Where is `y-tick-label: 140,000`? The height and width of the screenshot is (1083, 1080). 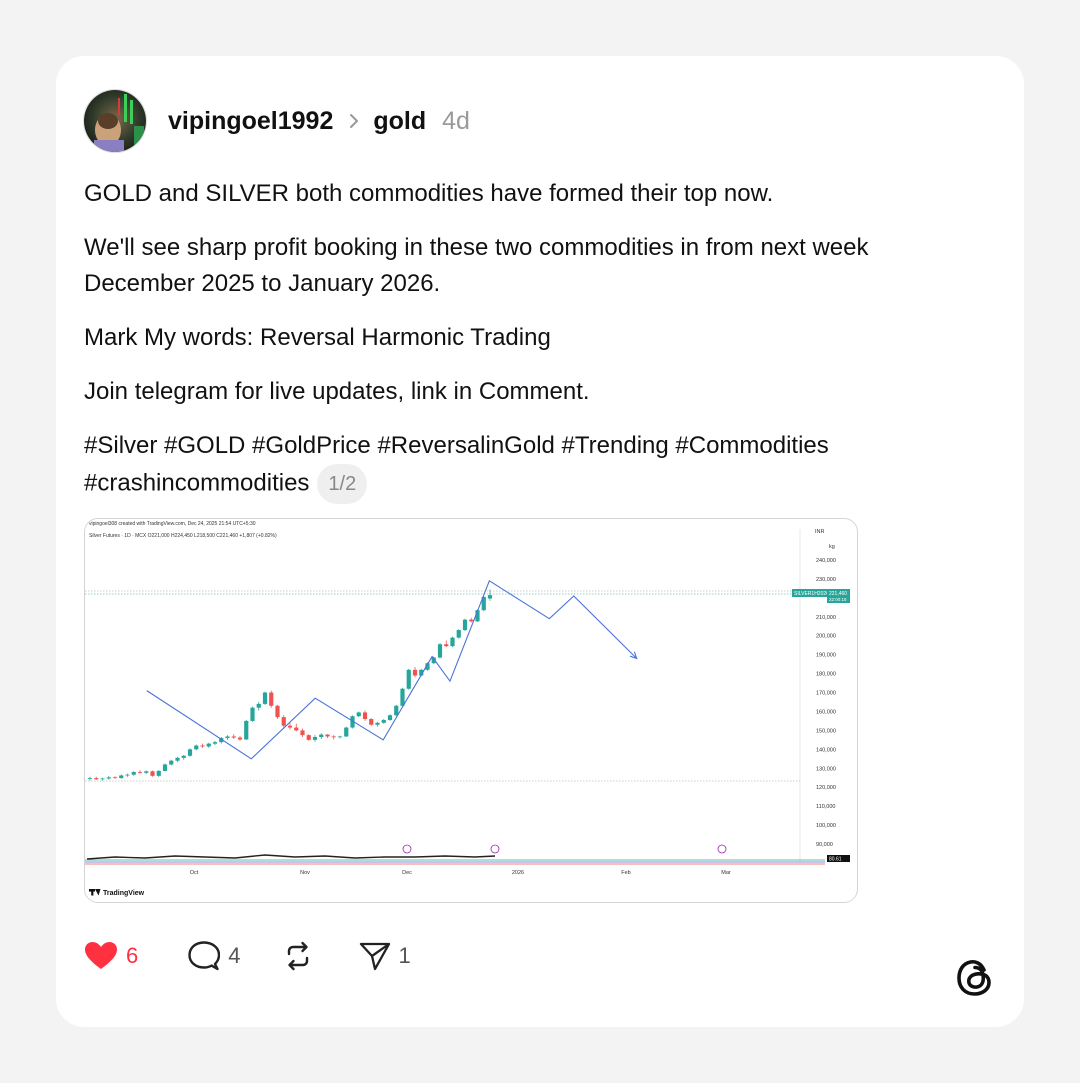
y-tick-label: 140,000 is located at coordinates (826, 750).